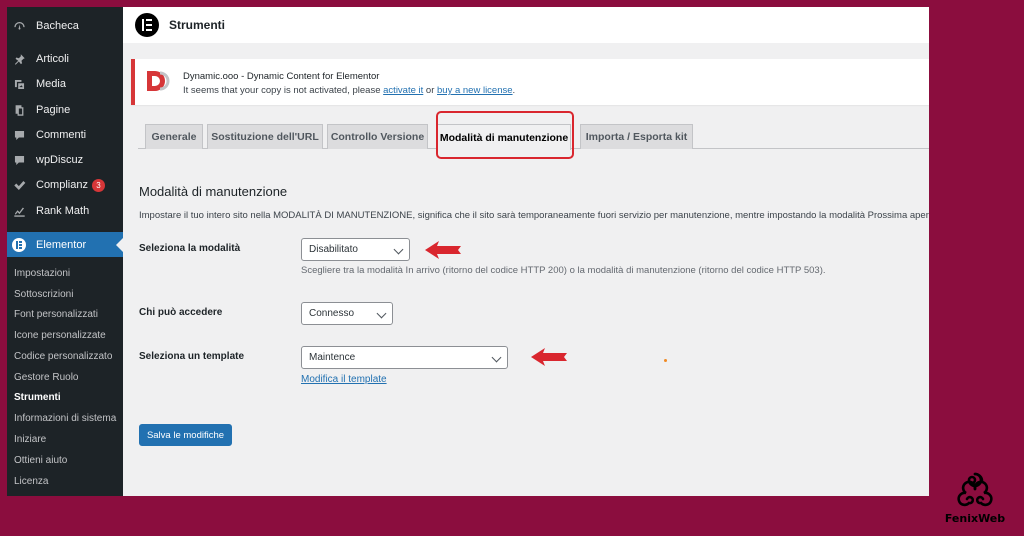 This screenshot has width=1024, height=536. What do you see at coordinates (46, 377) in the screenshot?
I see `submenu-item: Gestore Ruolo` at bounding box center [46, 377].